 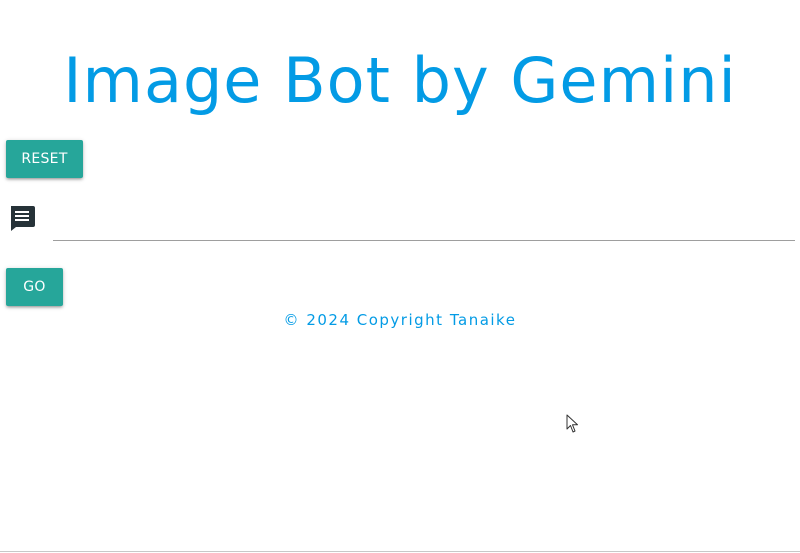 I want to click on bottom-divider, so click(x=400, y=551).